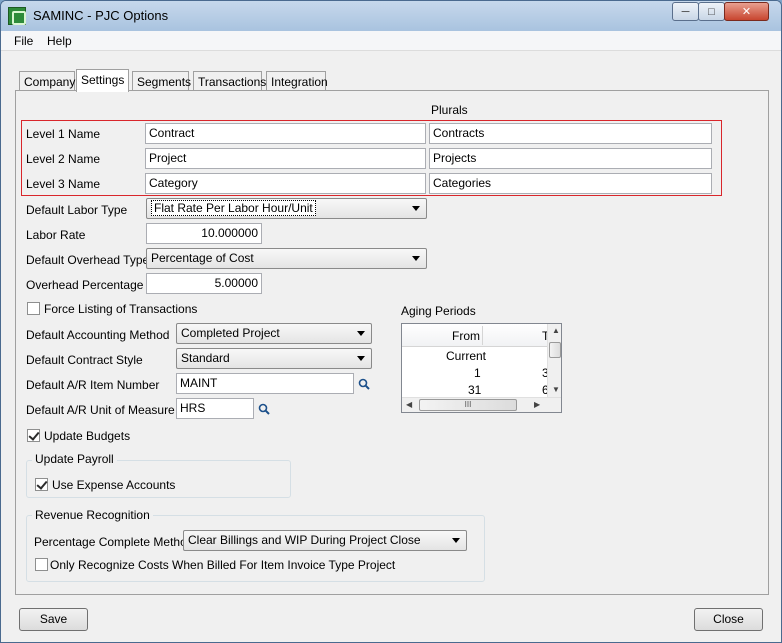 This screenshot has height=643, width=782. I want to click on update-payroll-title: Update Payroll, so click(74, 459).